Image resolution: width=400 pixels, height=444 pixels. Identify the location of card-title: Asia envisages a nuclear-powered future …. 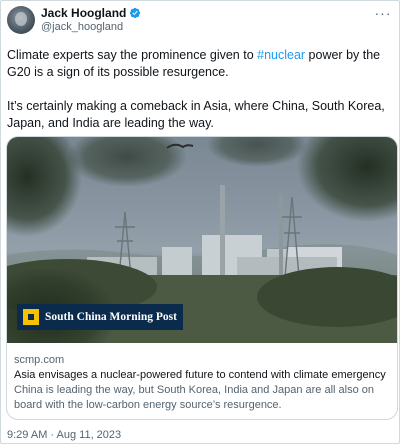
(203, 375).